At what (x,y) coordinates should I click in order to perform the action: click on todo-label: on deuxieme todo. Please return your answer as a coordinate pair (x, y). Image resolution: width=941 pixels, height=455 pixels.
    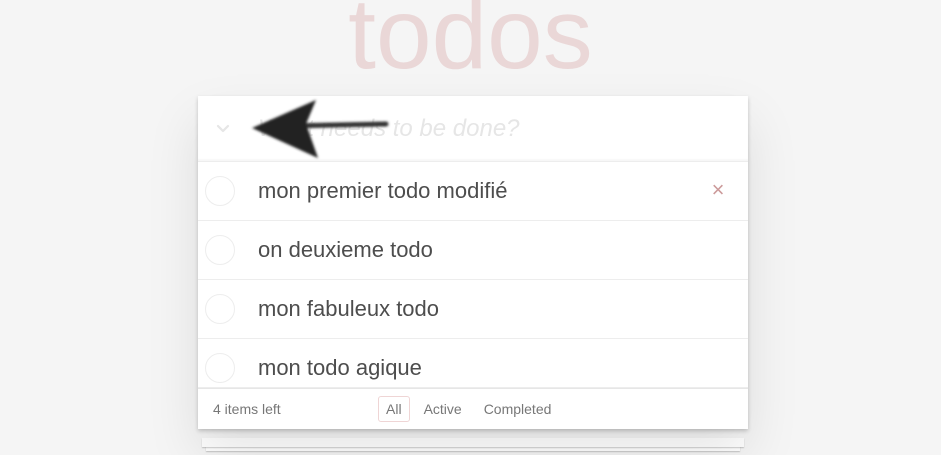
    Looking at the image, I should click on (345, 250).